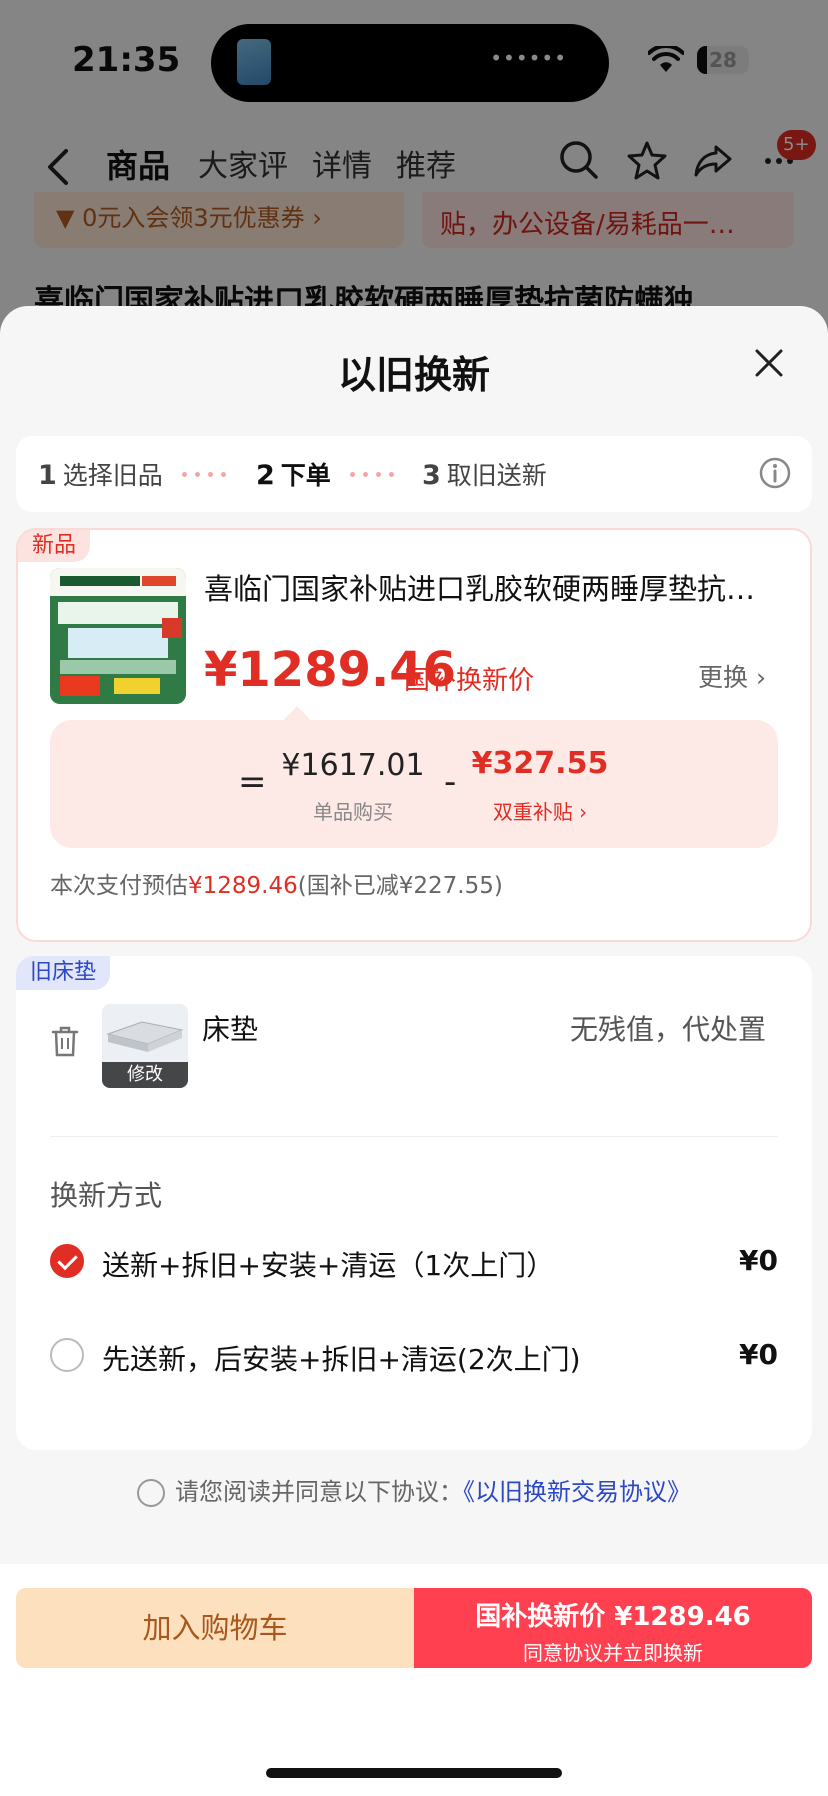 This screenshot has height=1796, width=828. What do you see at coordinates (305, 475) in the screenshot?
I see `step-label: 下单` at bounding box center [305, 475].